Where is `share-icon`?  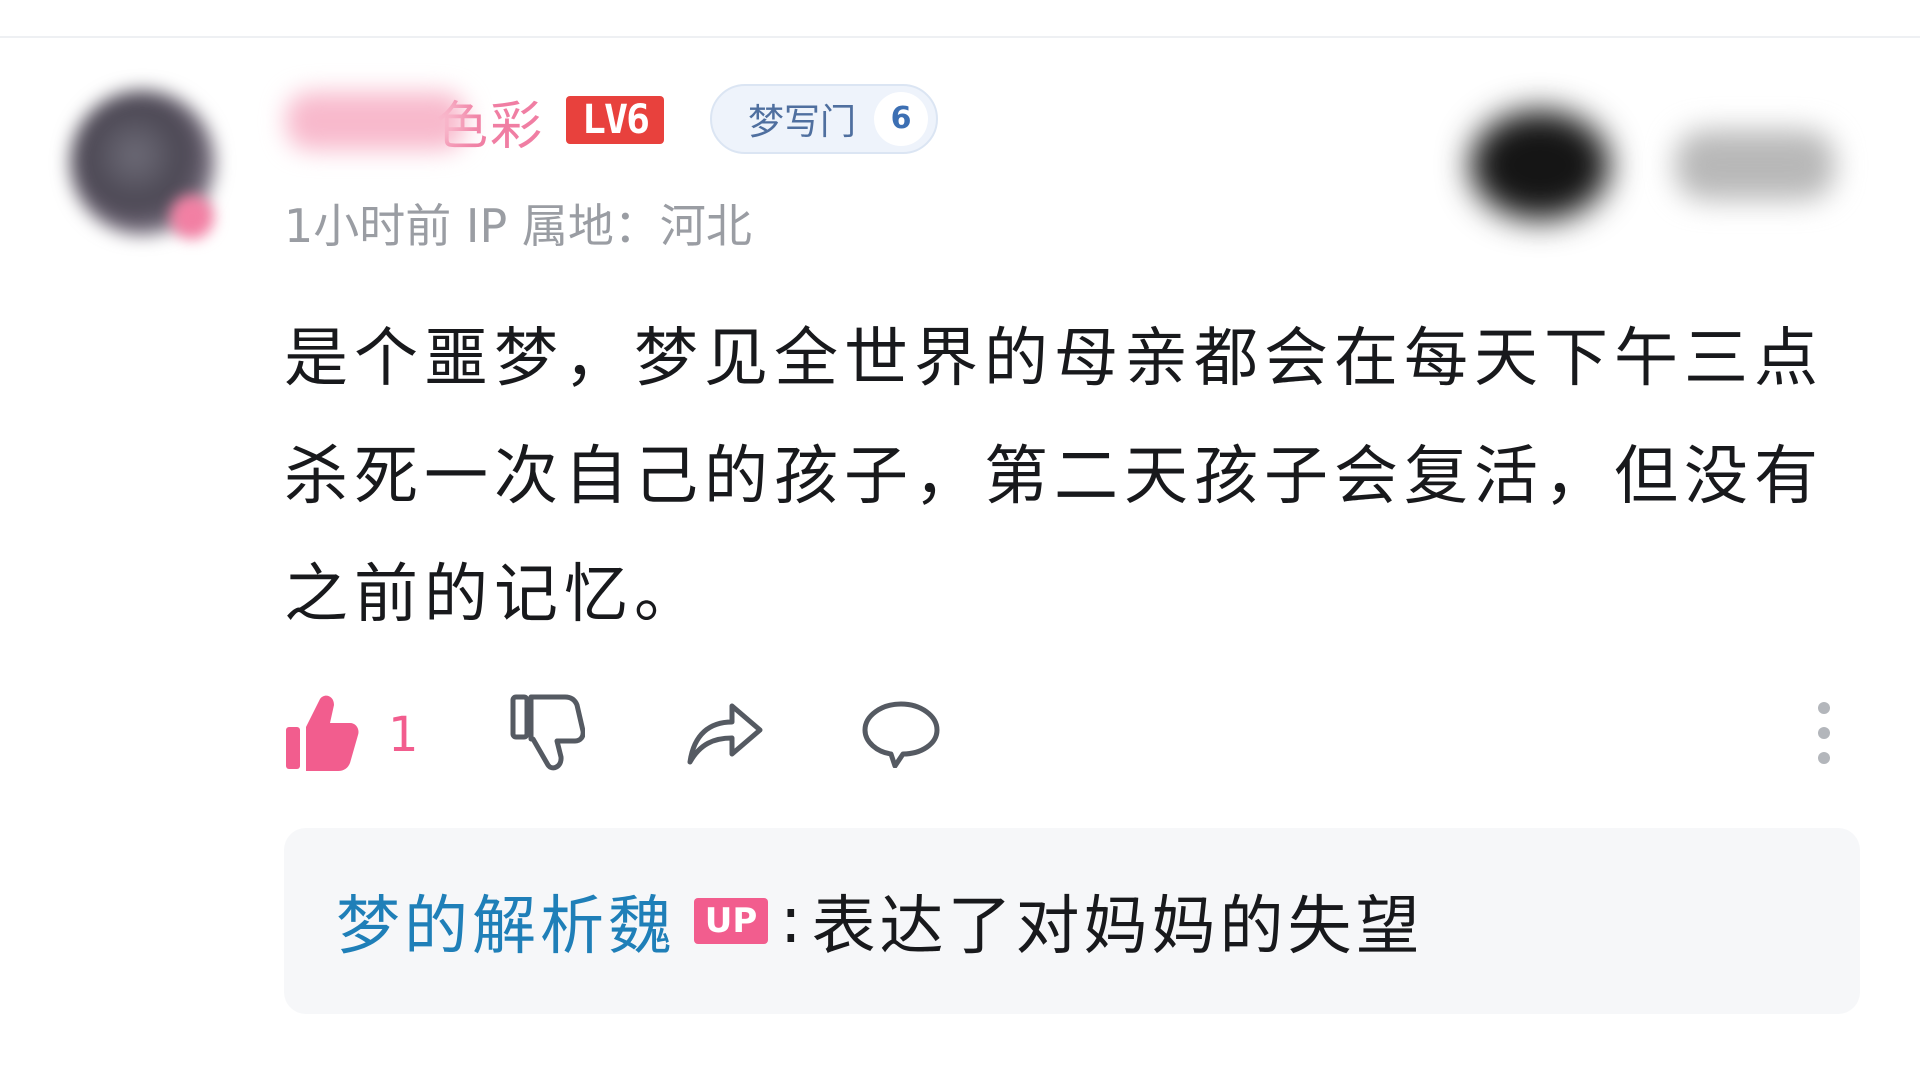 share-icon is located at coordinates (724, 735).